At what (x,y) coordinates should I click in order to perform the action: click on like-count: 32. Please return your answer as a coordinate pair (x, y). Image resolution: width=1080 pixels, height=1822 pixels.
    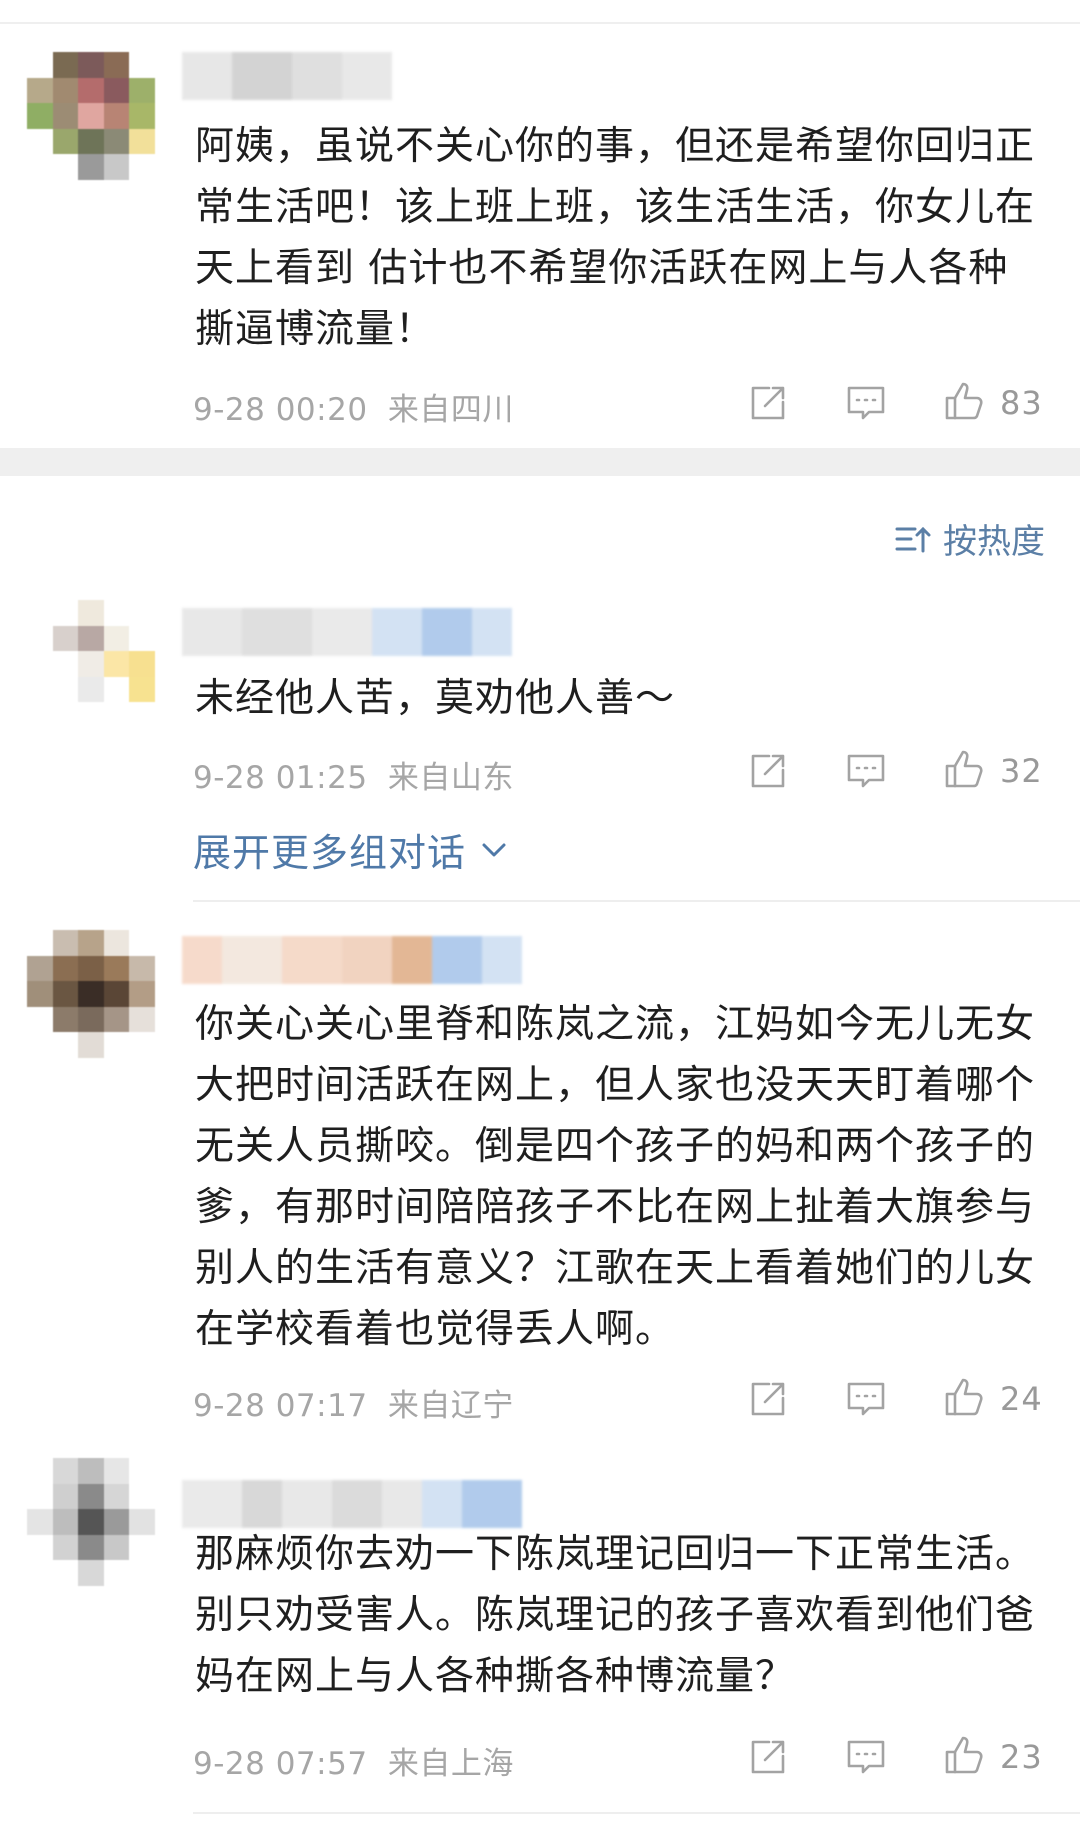
    Looking at the image, I should click on (1021, 771).